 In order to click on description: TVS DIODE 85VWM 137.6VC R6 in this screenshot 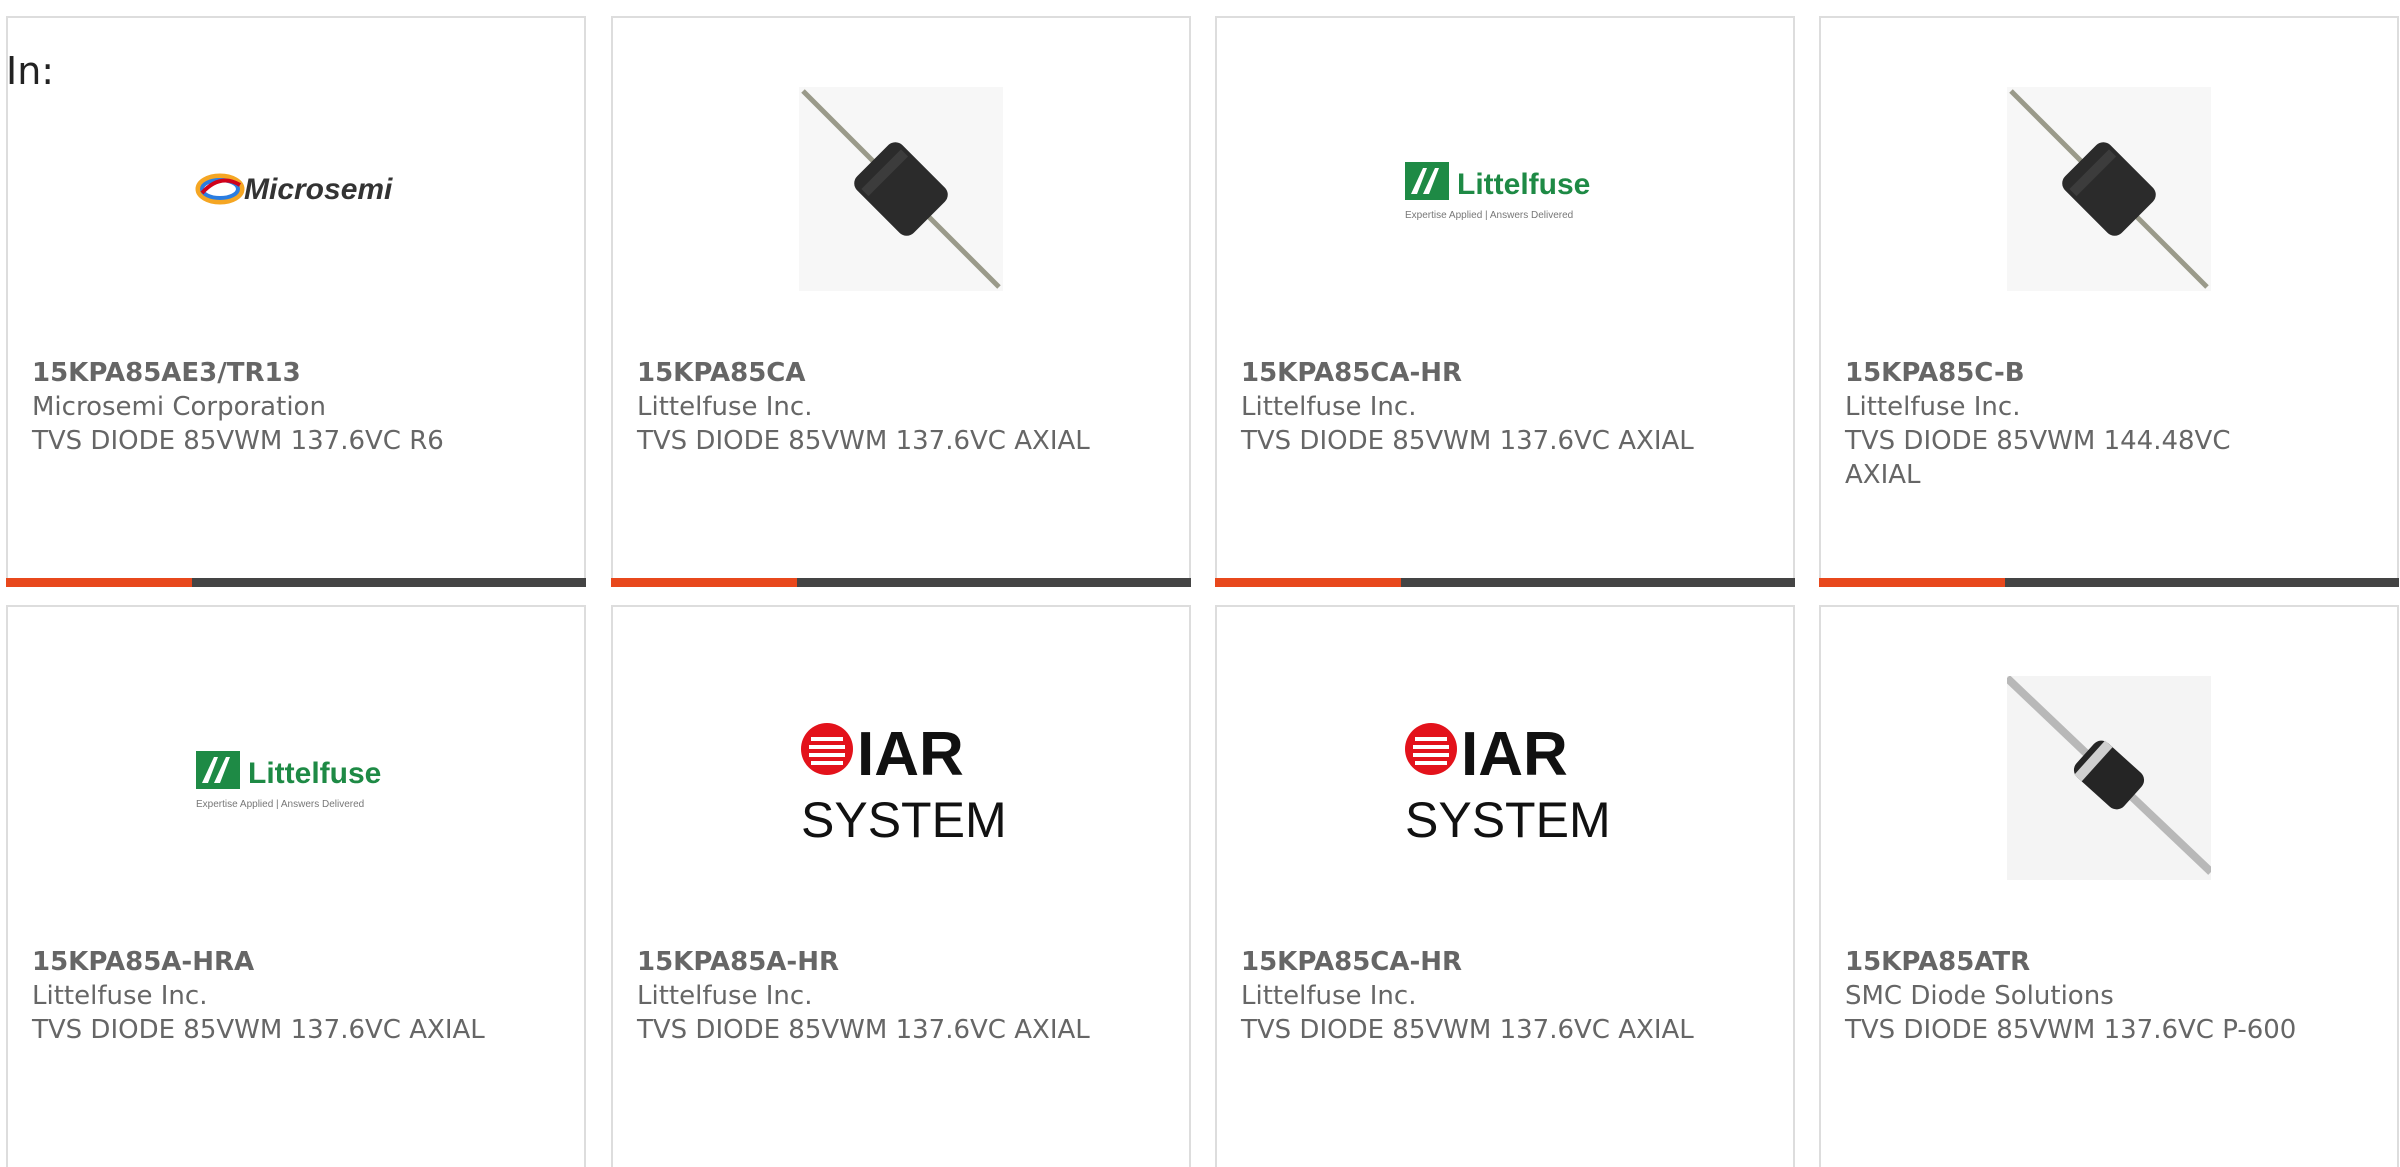, I will do `click(238, 441)`.